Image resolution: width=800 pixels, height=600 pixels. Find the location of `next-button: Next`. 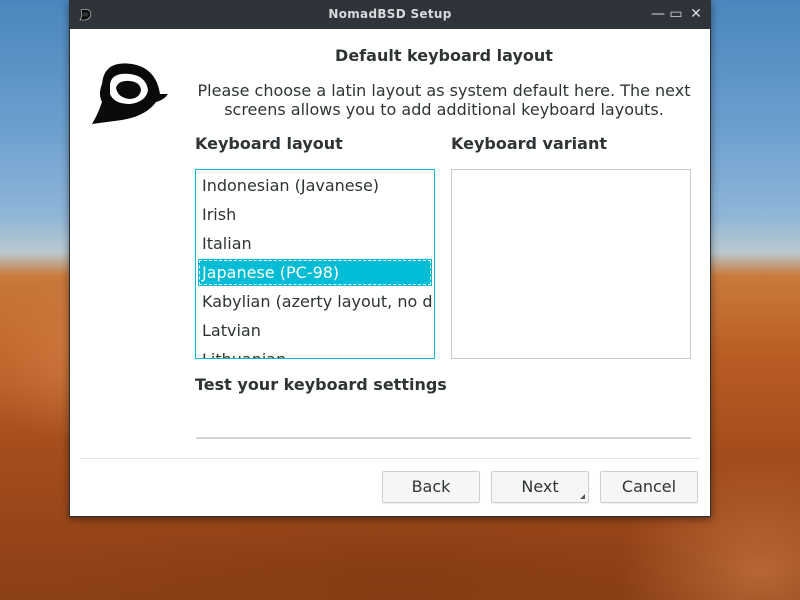

next-button: Next is located at coordinates (540, 487).